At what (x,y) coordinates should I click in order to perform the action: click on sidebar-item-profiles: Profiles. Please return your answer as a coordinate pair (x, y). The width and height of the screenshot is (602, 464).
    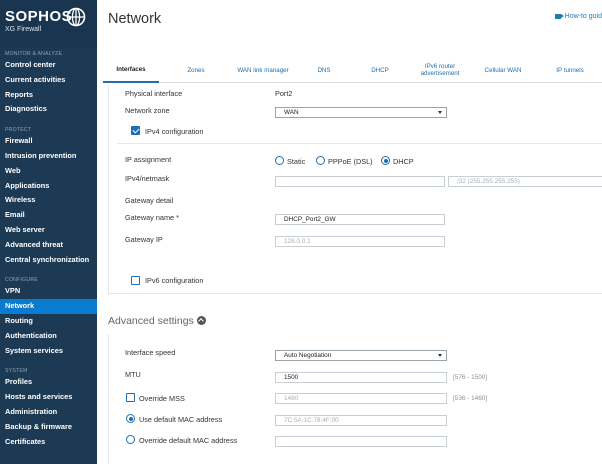
    Looking at the image, I should click on (48, 382).